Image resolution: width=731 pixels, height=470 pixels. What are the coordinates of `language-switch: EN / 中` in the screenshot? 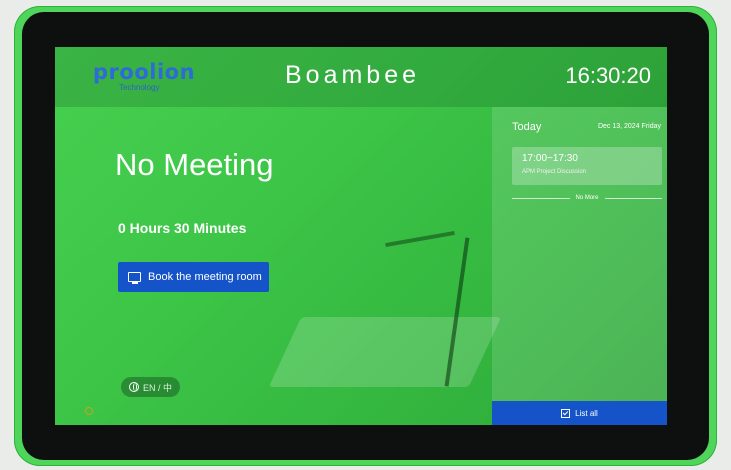 It's located at (151, 387).